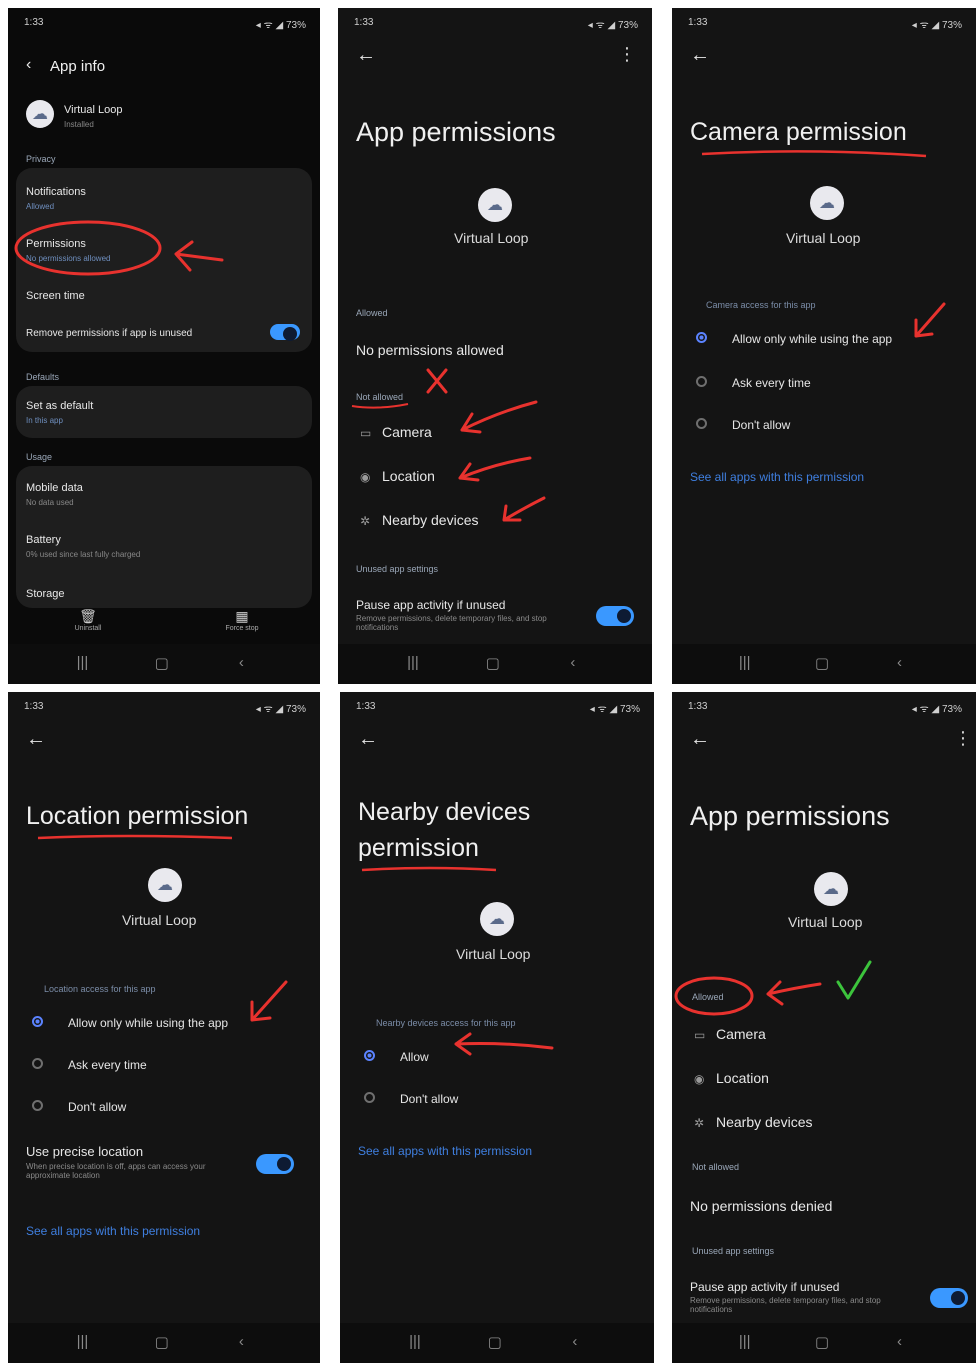  Describe the element at coordinates (372, 313) in the screenshot. I see `section-allowed: Allowed` at that location.